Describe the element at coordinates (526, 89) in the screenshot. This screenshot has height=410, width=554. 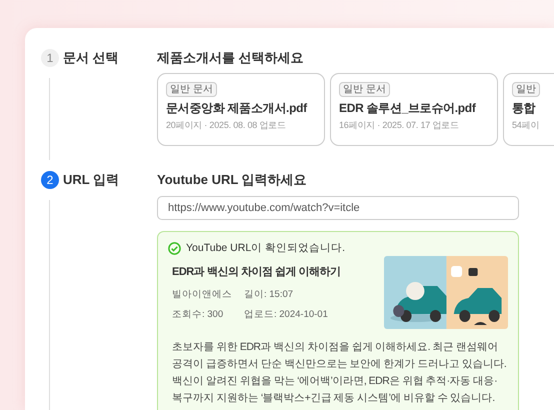
I see `document-tag: 일반` at that location.